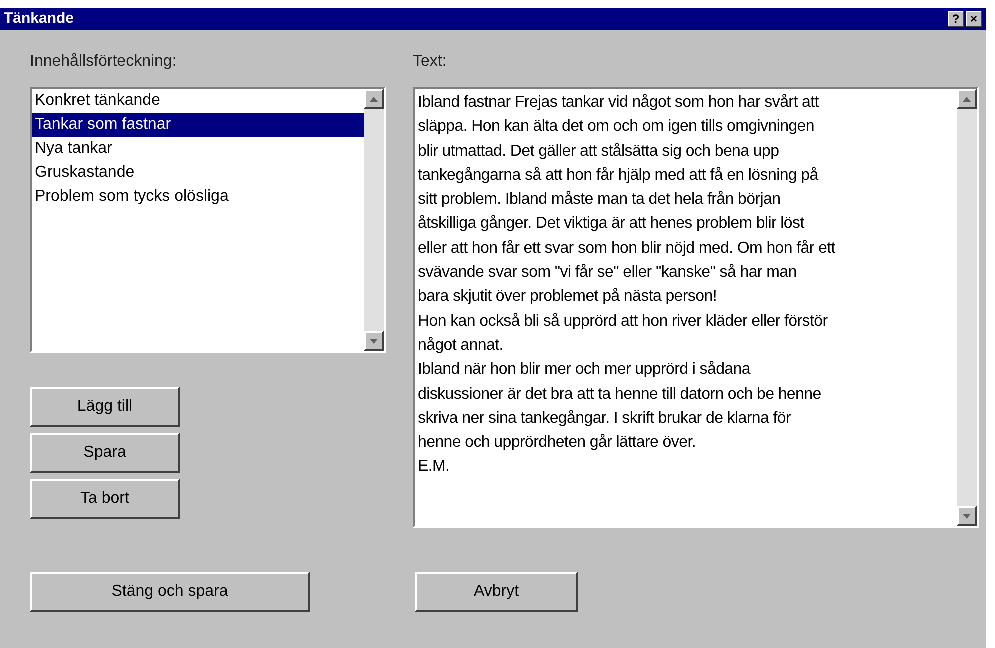 Image resolution: width=995 pixels, height=648 pixels. Describe the element at coordinates (617, 127) in the screenshot. I see `text-line: släppa. Hon kan älta det om och om igen tills omgivningen` at that location.